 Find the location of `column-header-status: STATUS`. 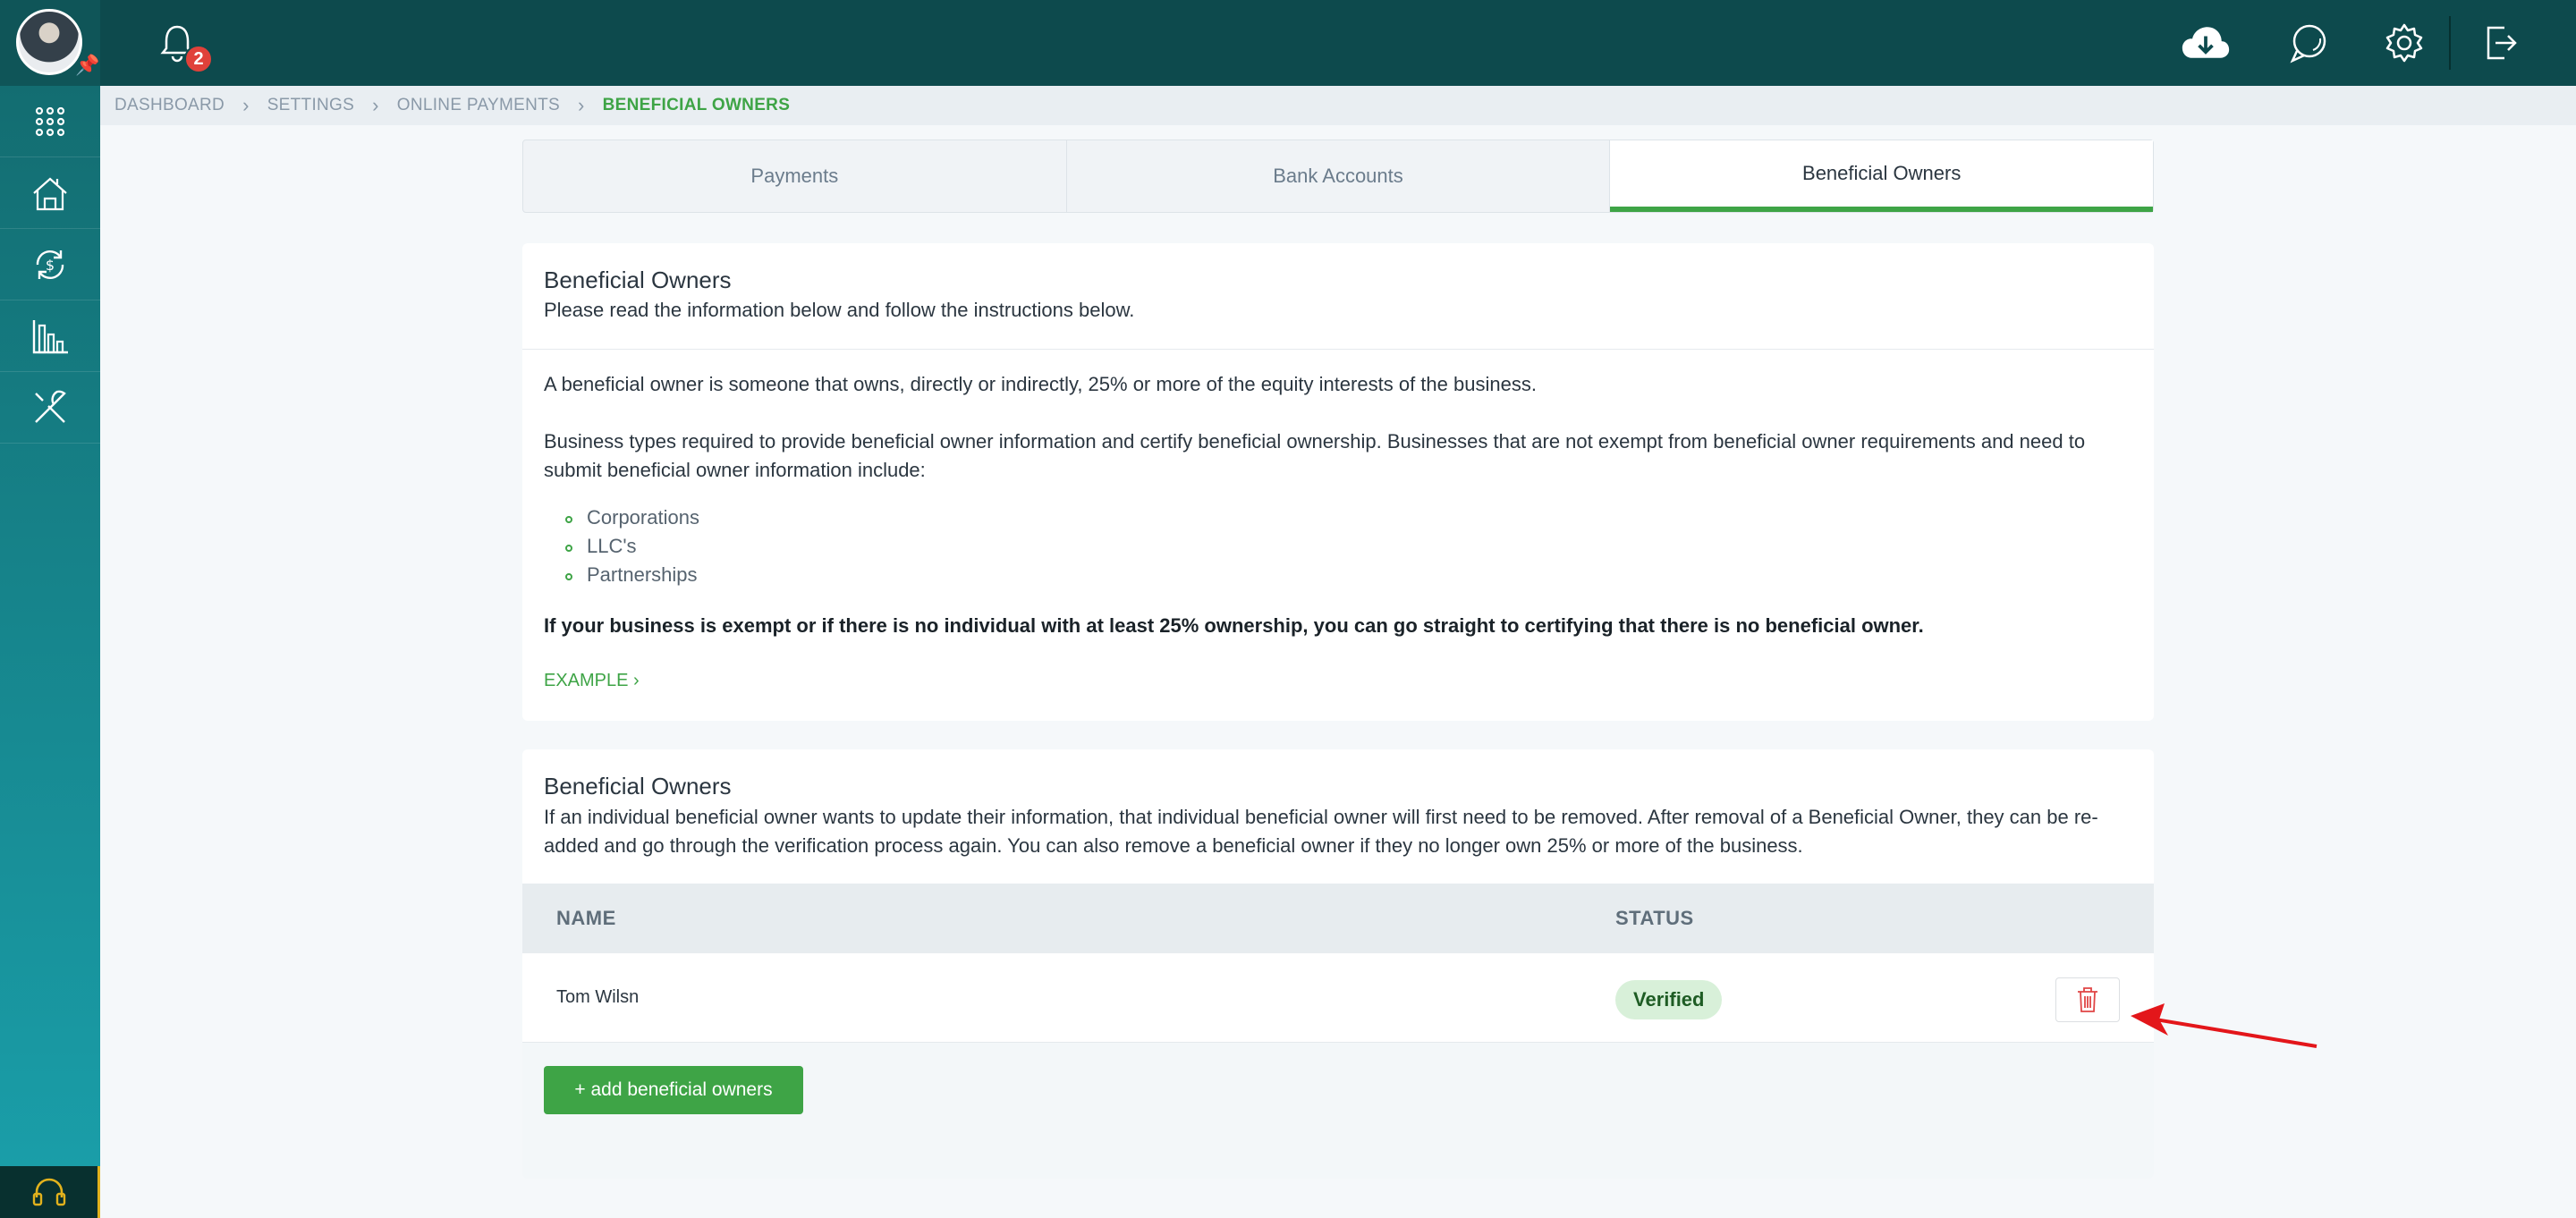

column-header-status: STATUS is located at coordinates (1654, 918).